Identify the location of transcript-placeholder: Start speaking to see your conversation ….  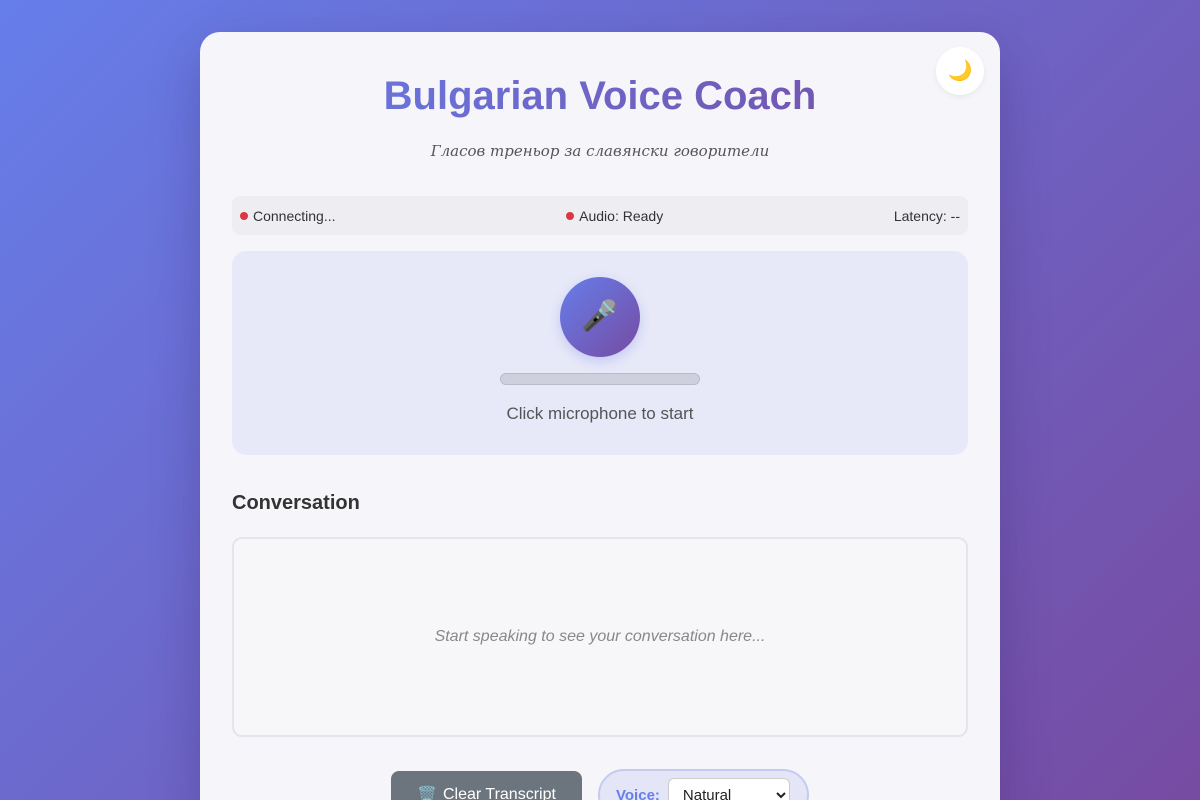
(600, 636).